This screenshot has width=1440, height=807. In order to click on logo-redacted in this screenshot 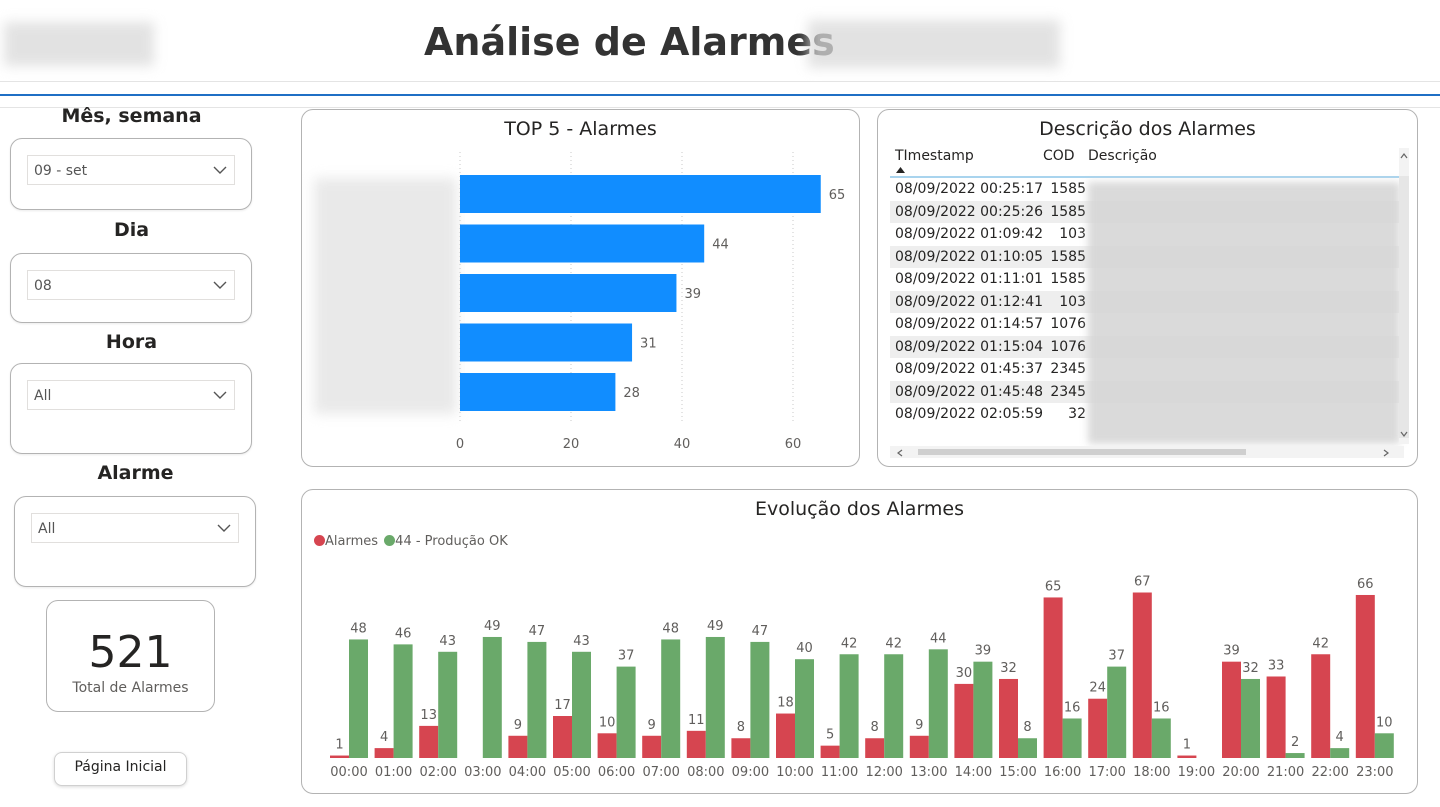, I will do `click(79, 44)`.